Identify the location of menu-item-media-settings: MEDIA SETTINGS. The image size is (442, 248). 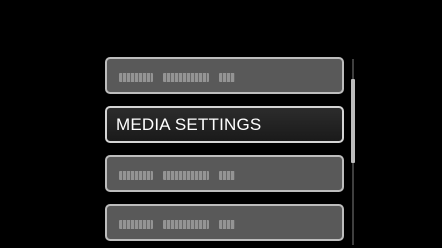
(224, 124).